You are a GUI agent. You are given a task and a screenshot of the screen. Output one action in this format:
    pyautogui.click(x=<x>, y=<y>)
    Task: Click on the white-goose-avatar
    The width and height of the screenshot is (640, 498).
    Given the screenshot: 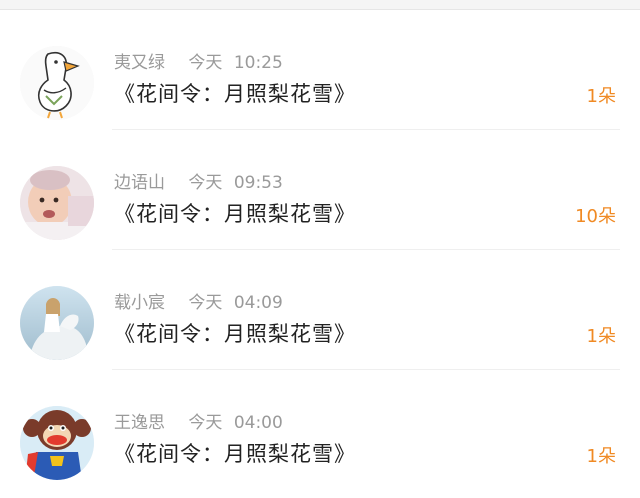 What is the action you would take?
    pyautogui.click(x=57, y=83)
    